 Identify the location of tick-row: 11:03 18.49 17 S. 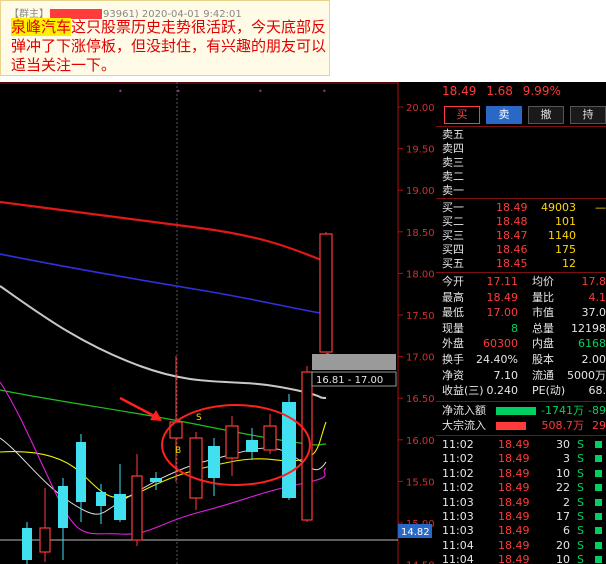
(521, 517).